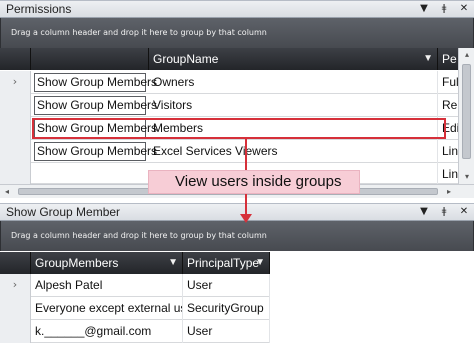  I want to click on members-panel-title-buttons: ▼ ǂ ✕, so click(444, 212).